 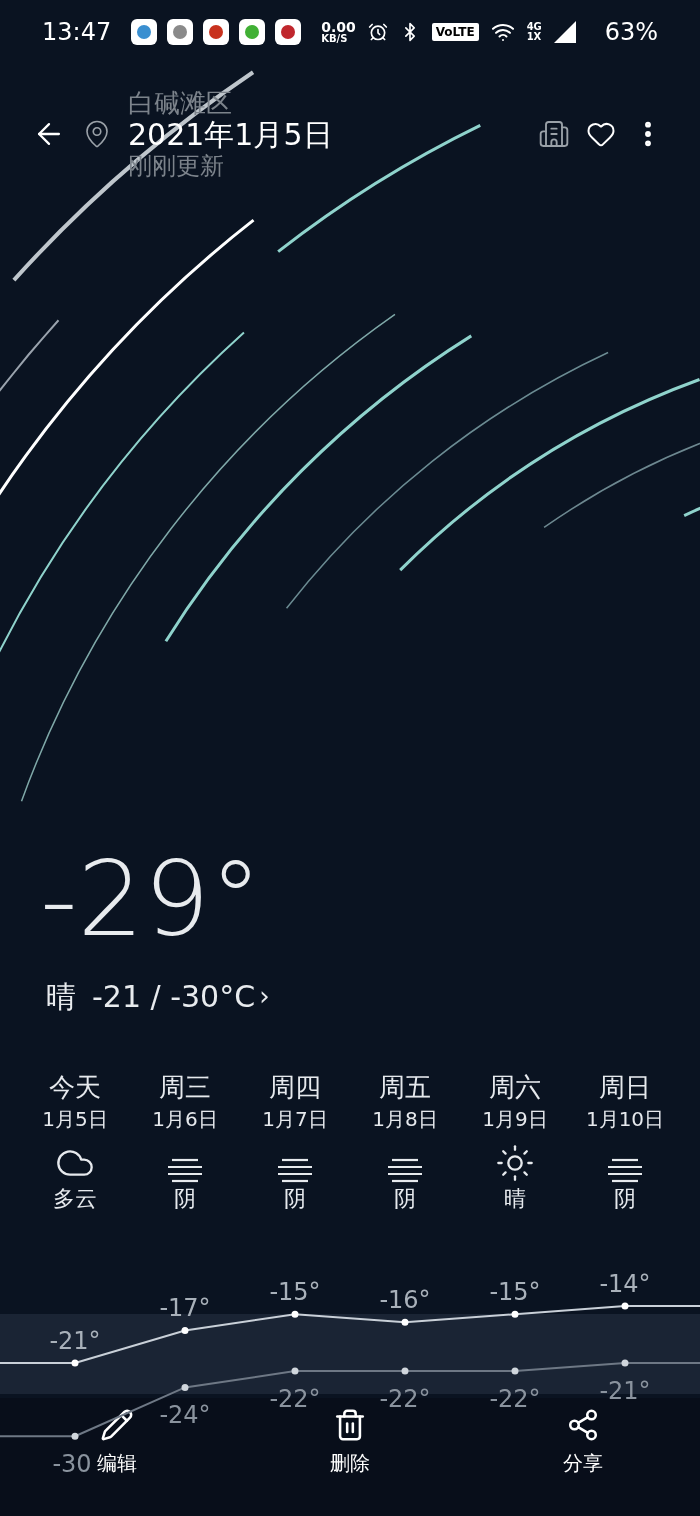 What do you see at coordinates (631, 32) in the screenshot?
I see `battery-percent: 63%` at bounding box center [631, 32].